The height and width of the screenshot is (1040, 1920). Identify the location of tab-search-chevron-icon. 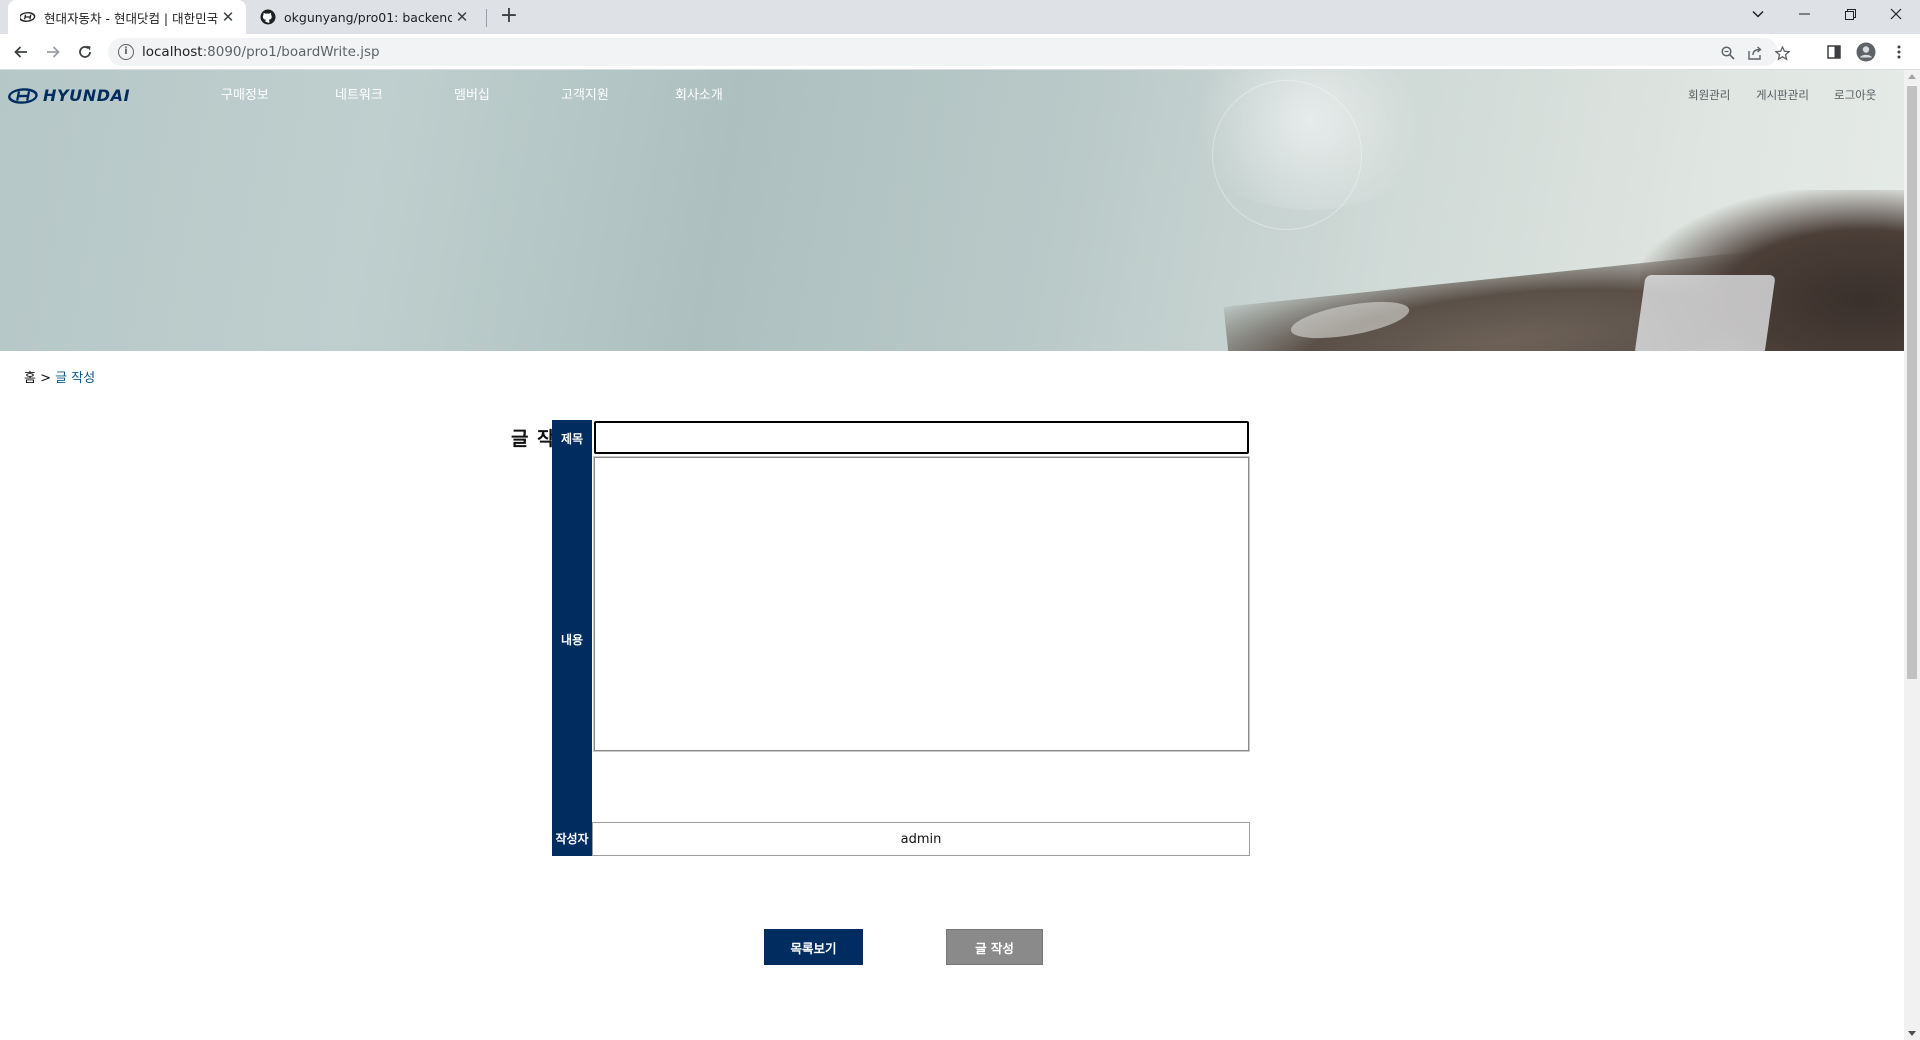
(1758, 14).